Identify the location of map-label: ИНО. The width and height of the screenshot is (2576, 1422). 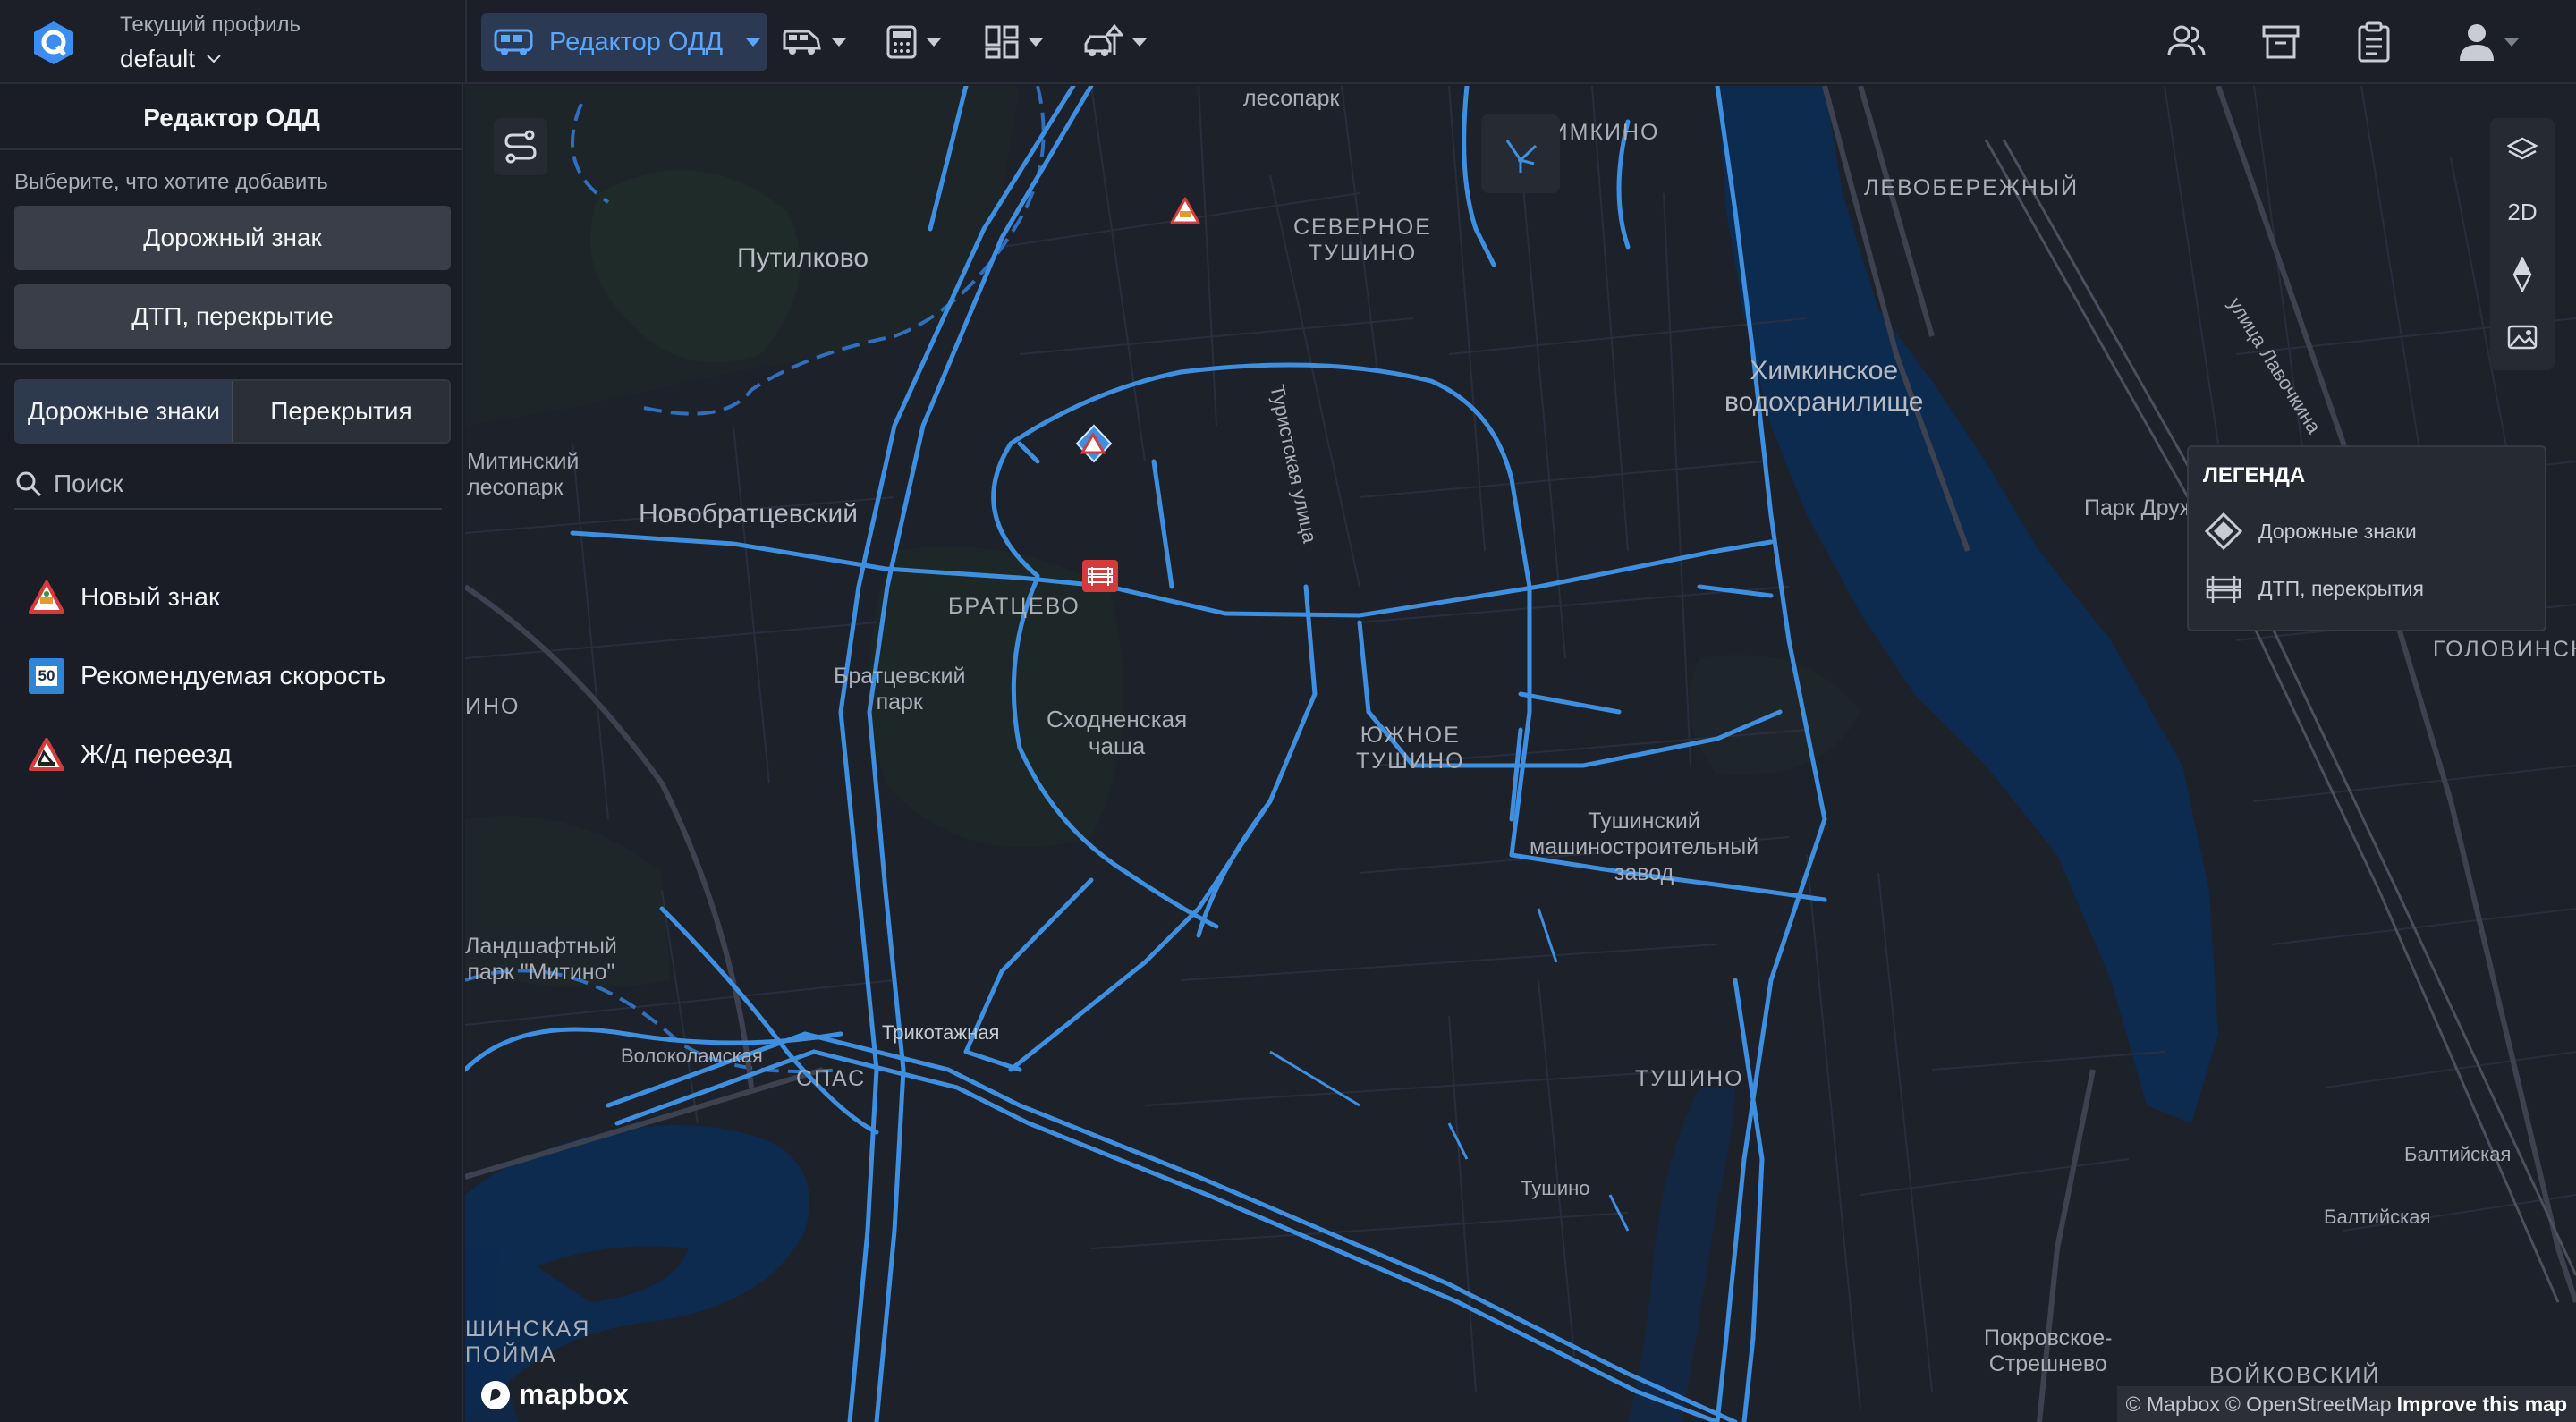
(493, 706).